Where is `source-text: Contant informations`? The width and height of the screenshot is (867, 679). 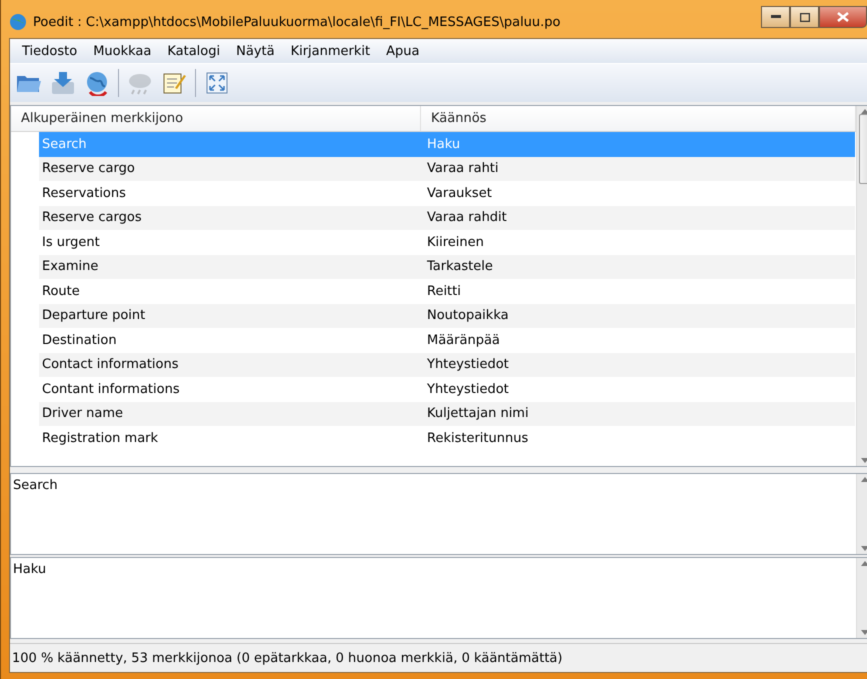 source-text: Contant informations is located at coordinates (111, 389).